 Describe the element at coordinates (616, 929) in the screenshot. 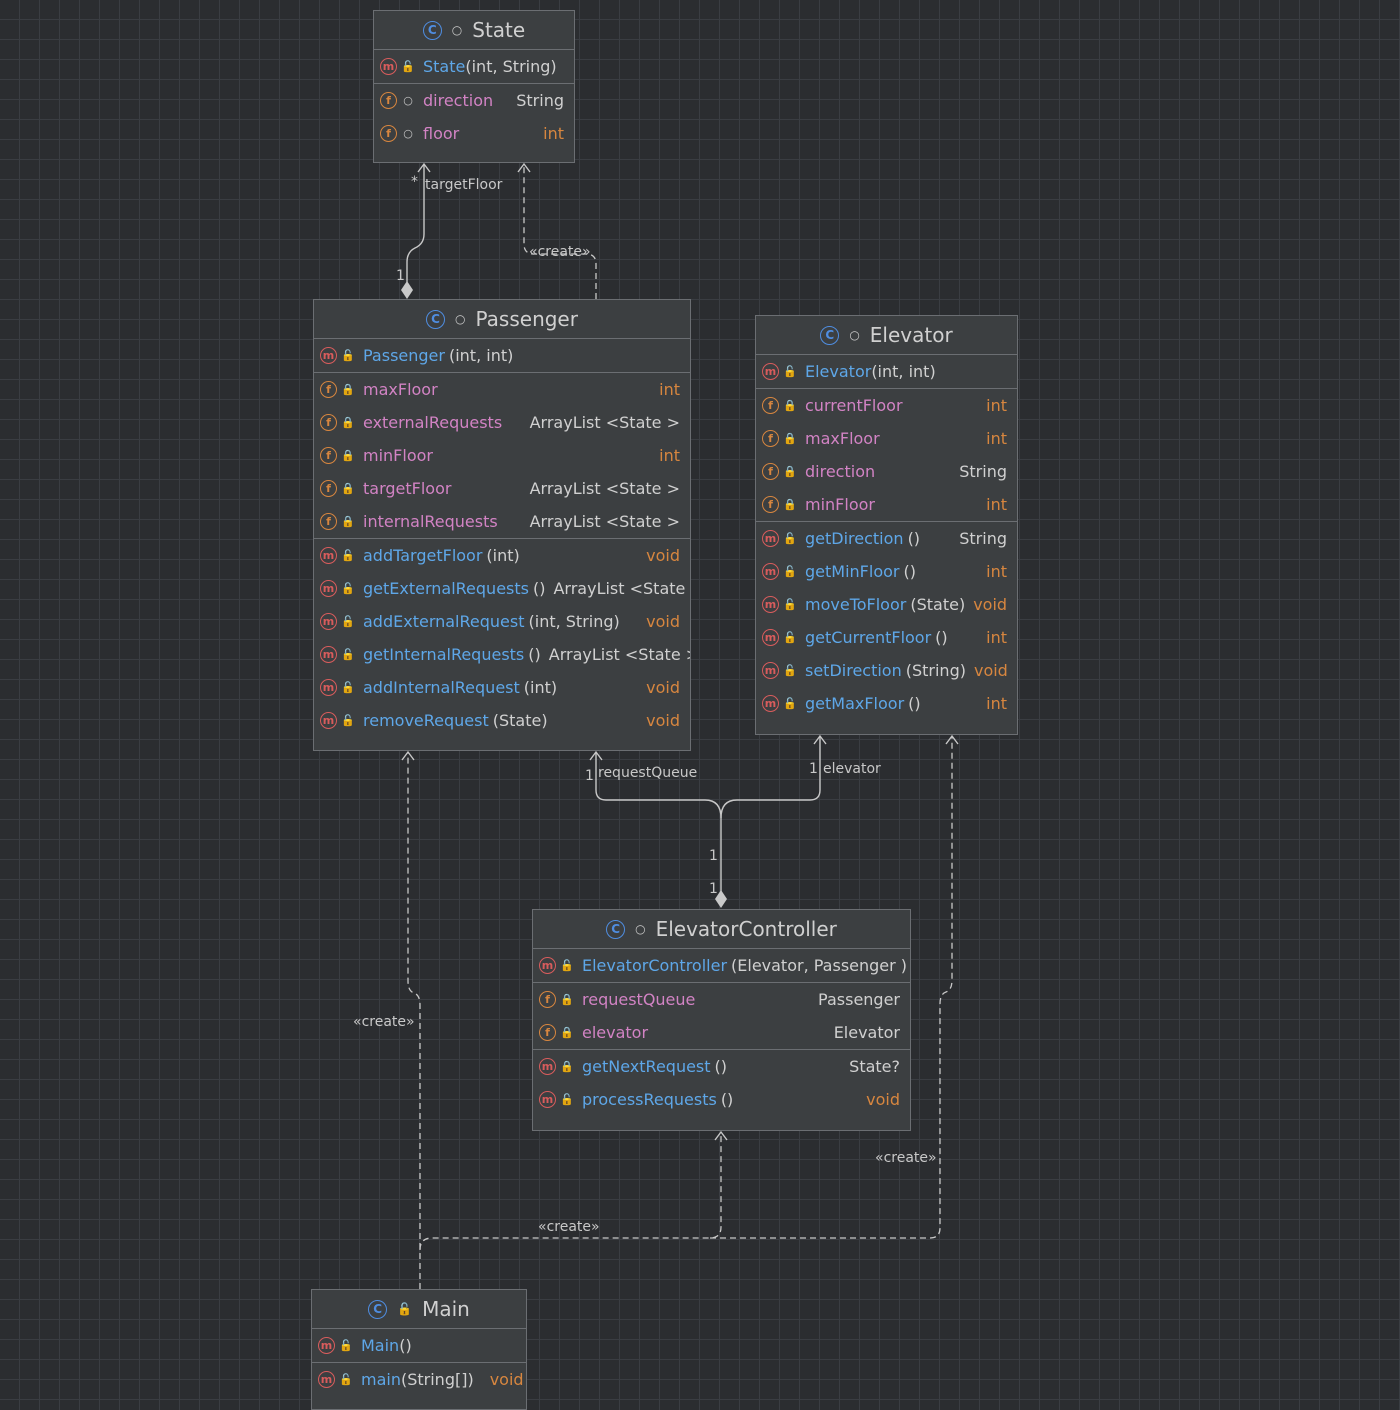

I see `class-icon: C` at that location.